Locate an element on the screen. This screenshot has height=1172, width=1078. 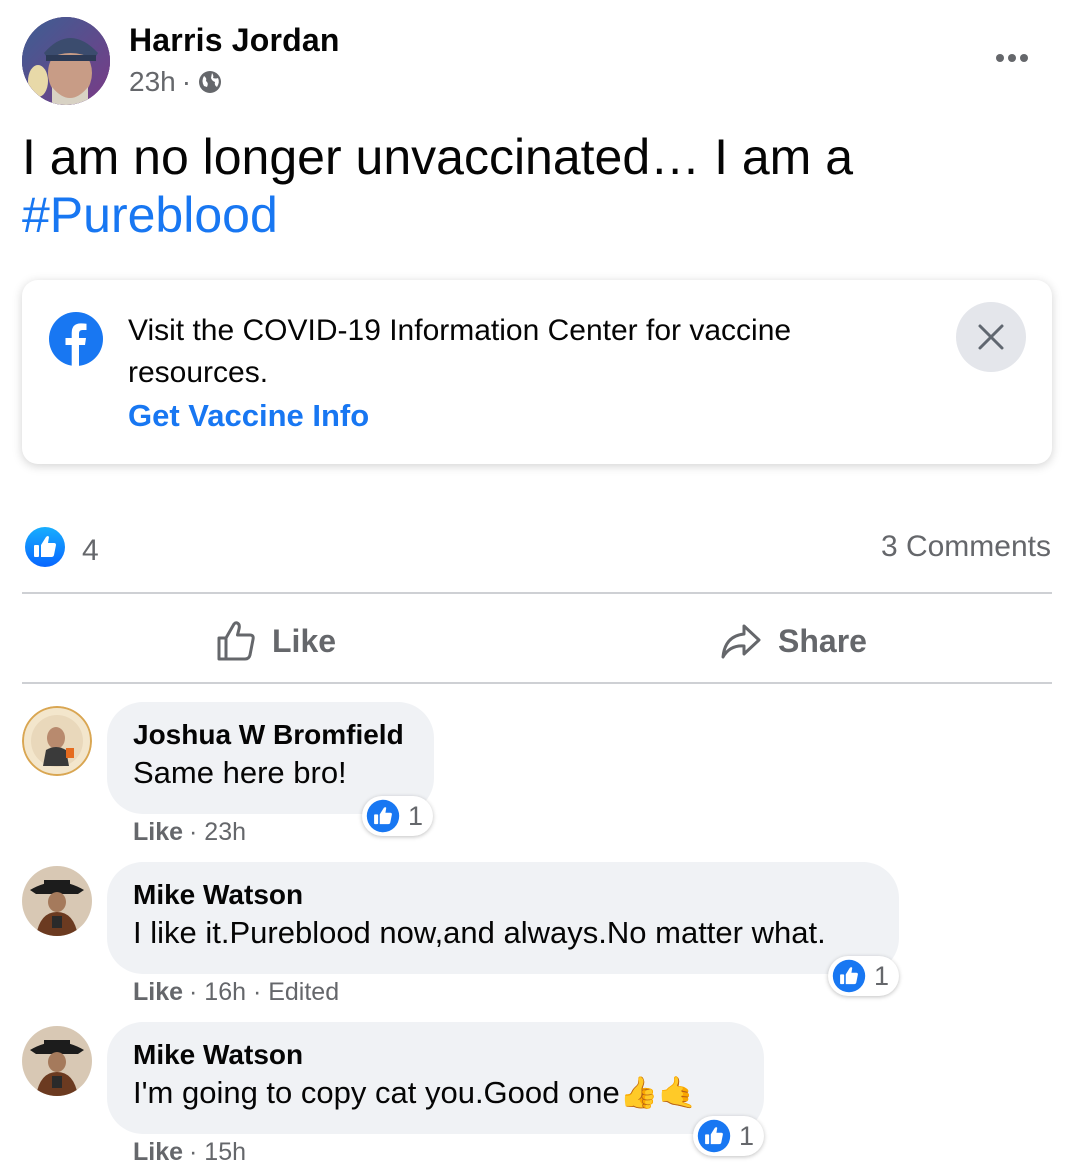
post-time: 23h is located at coordinates (152, 82).